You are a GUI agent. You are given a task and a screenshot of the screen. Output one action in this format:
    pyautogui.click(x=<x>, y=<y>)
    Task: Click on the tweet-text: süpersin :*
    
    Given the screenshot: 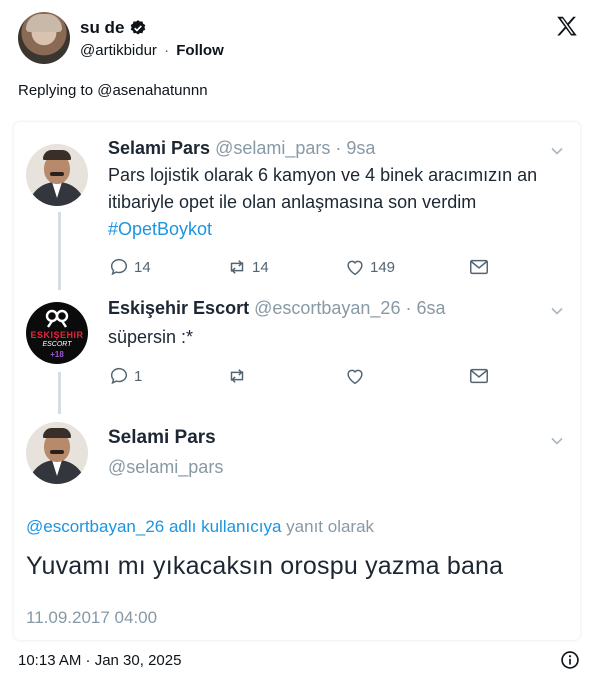 What is the action you would take?
    pyautogui.click(x=328, y=337)
    